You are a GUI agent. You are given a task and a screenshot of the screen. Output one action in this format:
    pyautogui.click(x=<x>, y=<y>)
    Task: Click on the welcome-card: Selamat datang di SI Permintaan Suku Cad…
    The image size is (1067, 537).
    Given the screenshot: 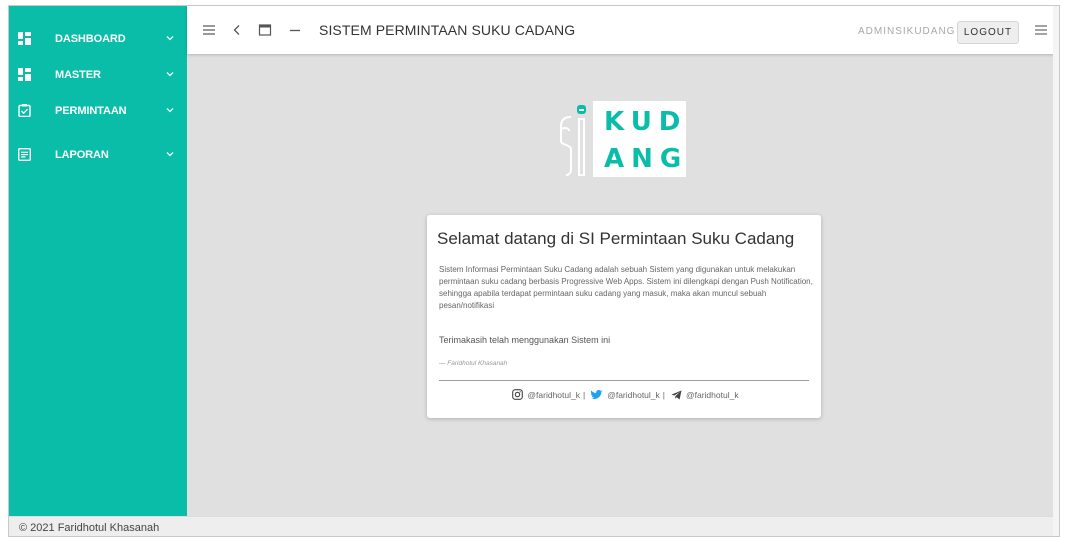 What is the action you would take?
    pyautogui.click(x=624, y=316)
    